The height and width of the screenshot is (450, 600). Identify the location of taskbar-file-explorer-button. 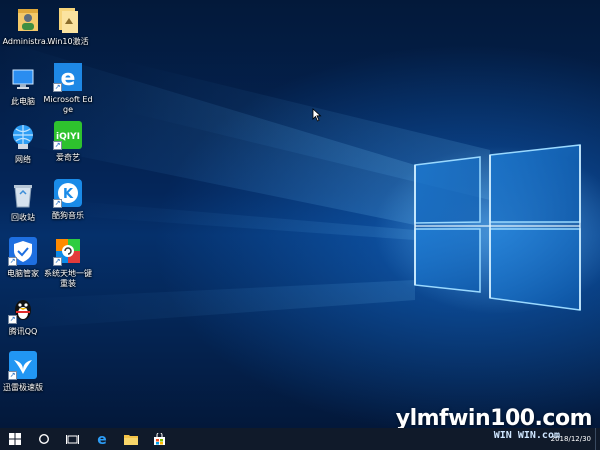
(130, 439).